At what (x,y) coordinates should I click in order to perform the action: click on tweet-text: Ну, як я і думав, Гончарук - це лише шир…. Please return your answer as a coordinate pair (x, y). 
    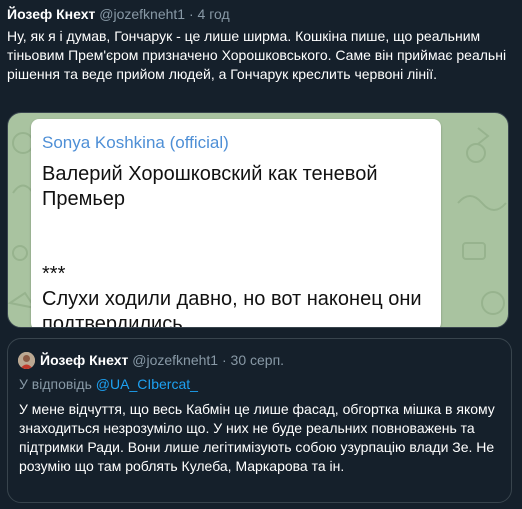
    Looking at the image, I should click on (257, 55).